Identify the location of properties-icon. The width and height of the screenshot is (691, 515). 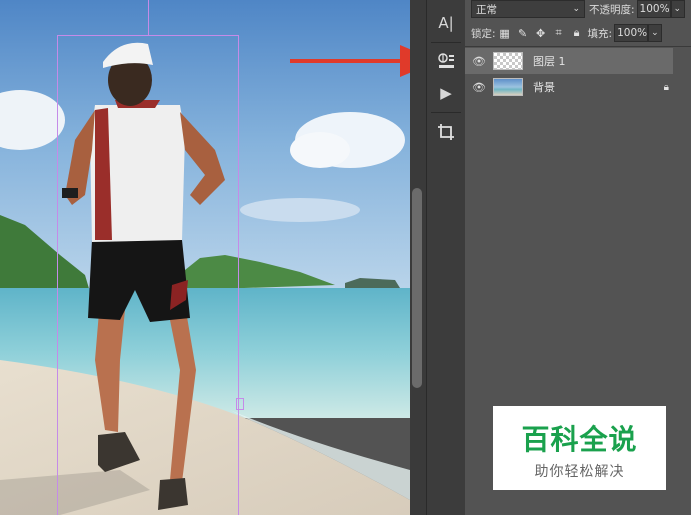
(446, 60).